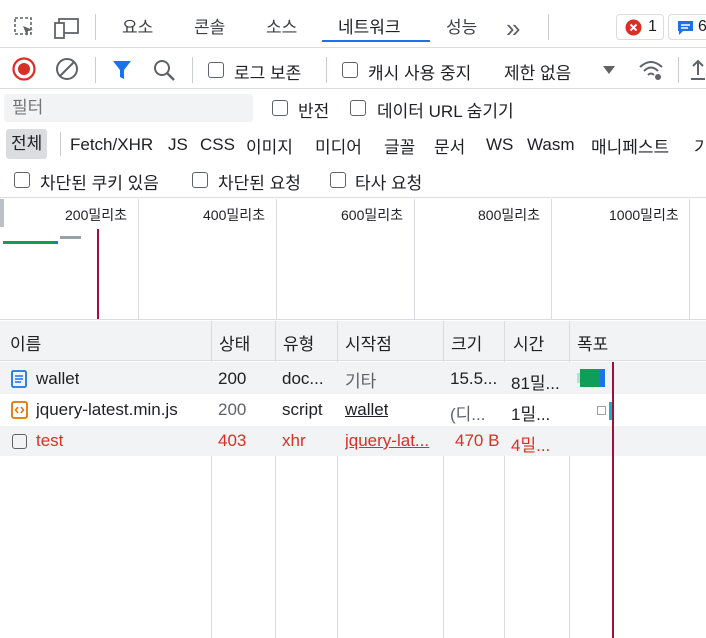  I want to click on devtools-top-bar: 요소 콘솔 소스 네트워크 성능 » 1 6, so click(353, 24).